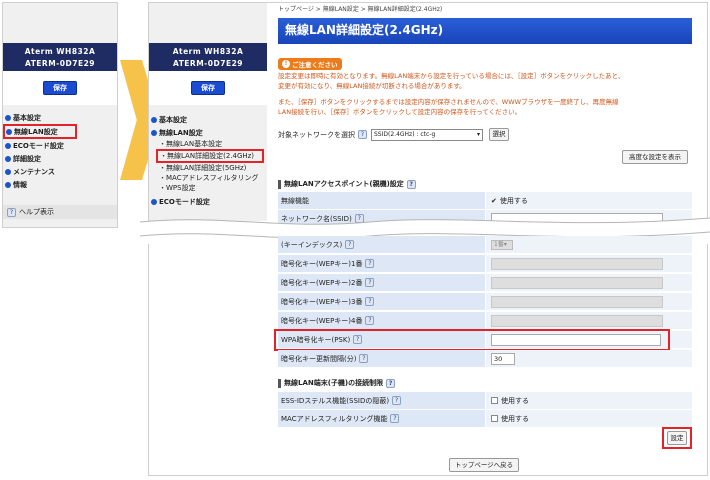  I want to click on help-toggle: ? ヘルプ表示, so click(60, 212).